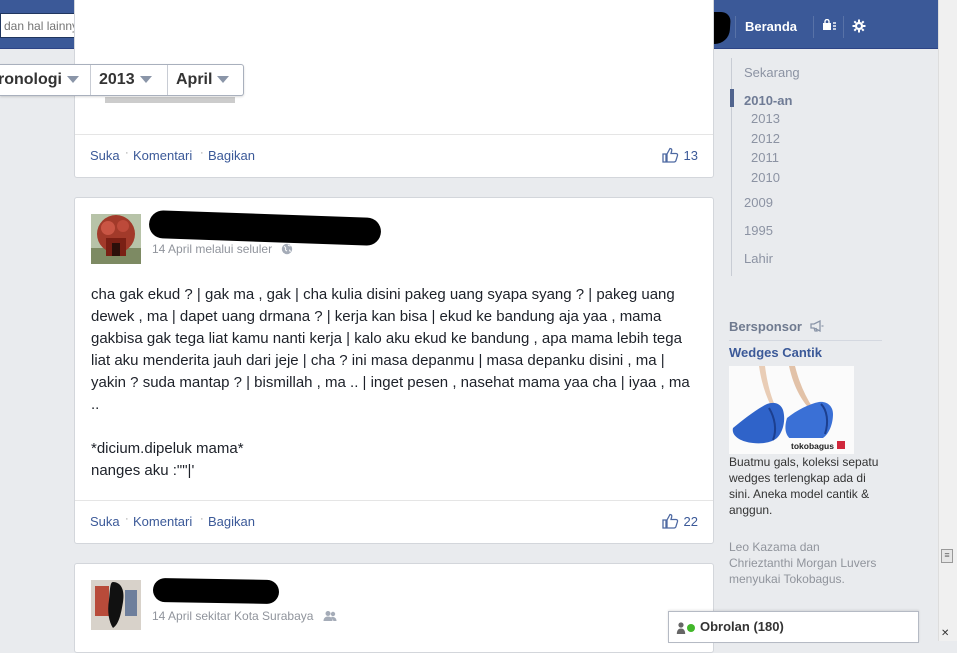 This screenshot has width=957, height=653. I want to click on like-count: 13, so click(679, 155).